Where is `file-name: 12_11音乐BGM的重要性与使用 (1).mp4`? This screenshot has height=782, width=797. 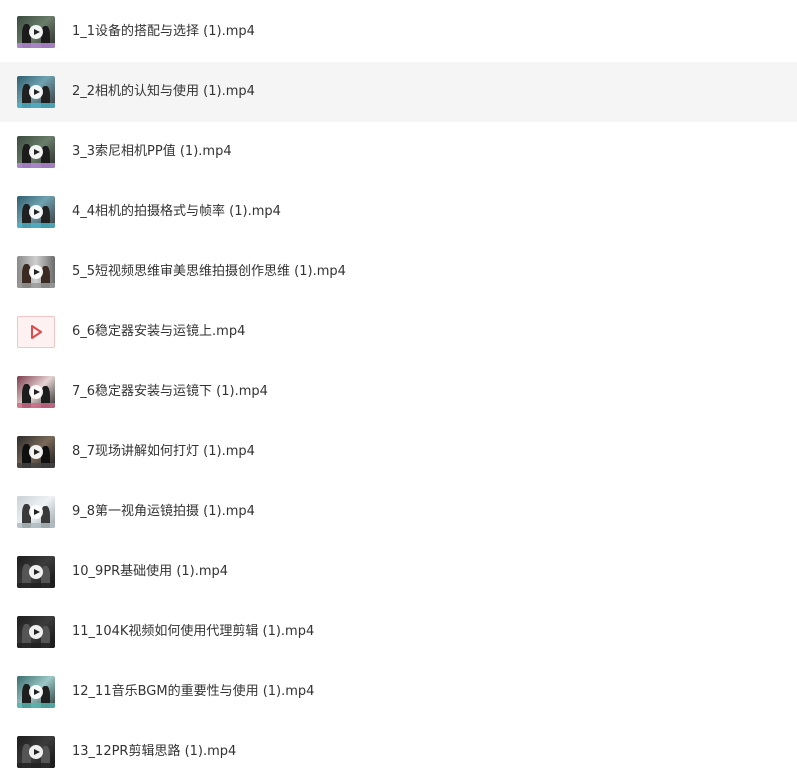 file-name: 12_11音乐BGM的重要性与使用 (1).mp4 is located at coordinates (193, 692).